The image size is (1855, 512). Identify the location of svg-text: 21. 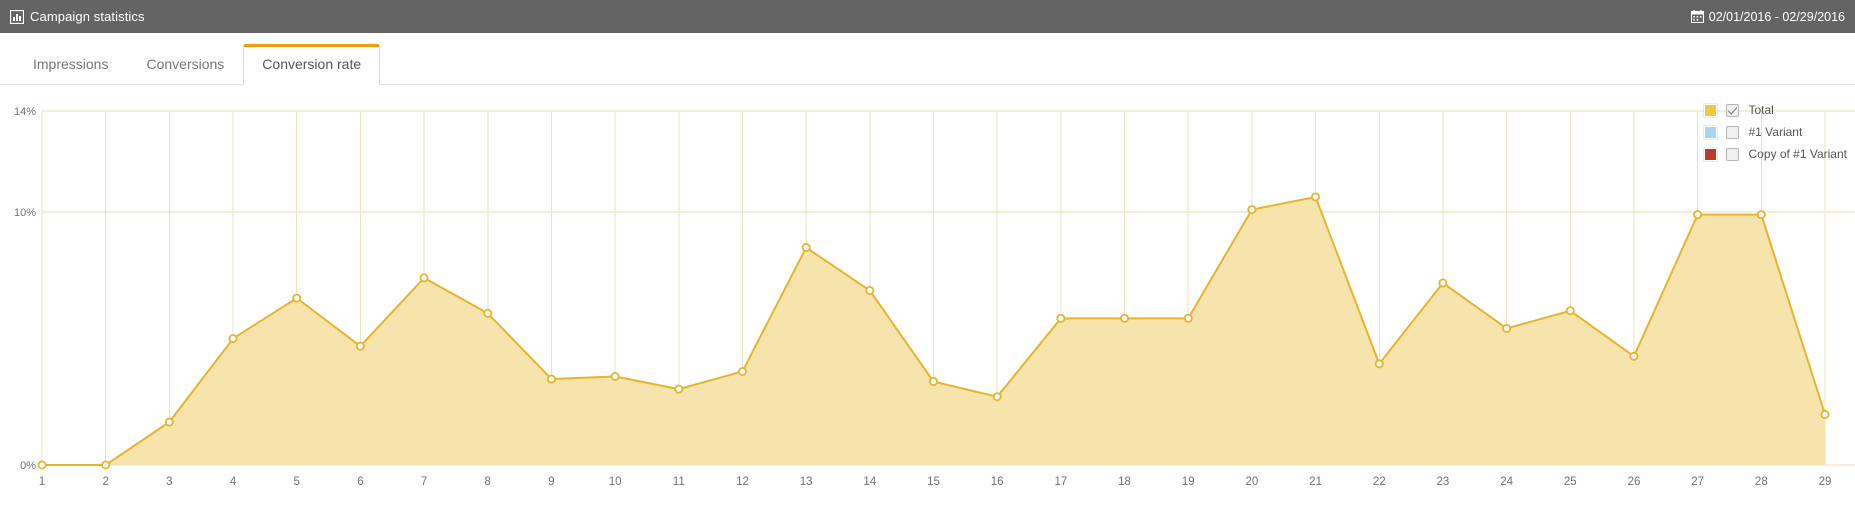
(1315, 482).